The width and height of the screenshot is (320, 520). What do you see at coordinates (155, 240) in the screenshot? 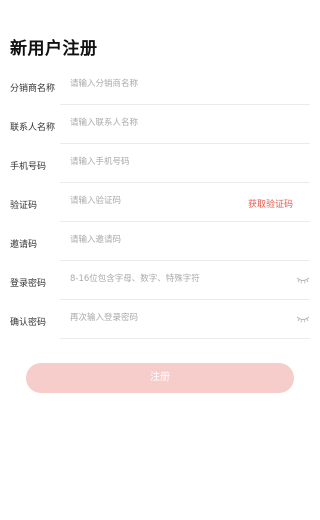
I see `invite-code-input` at bounding box center [155, 240].